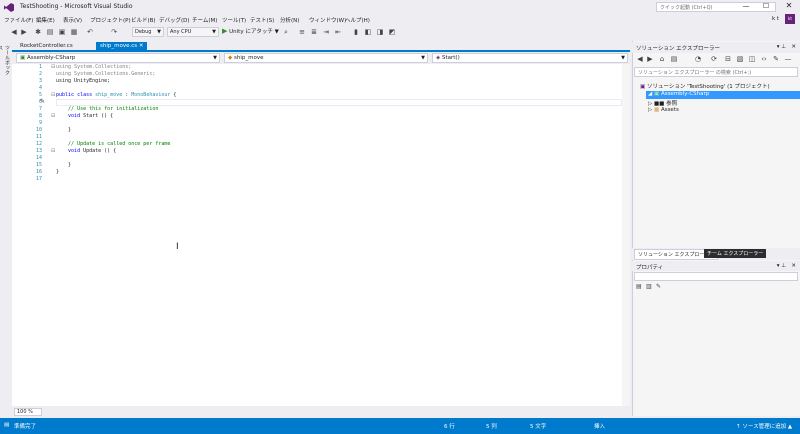 The image size is (800, 434). Describe the element at coordinates (113, 144) in the screenshot. I see `code-line: // Update is called once per frame` at that location.